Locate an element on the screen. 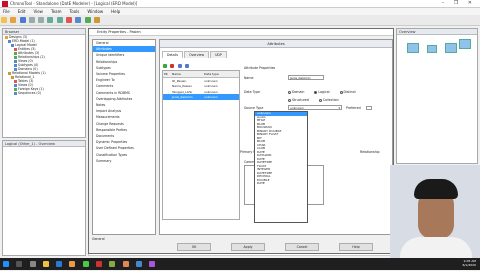  radio-label: Distinct is located at coordinates (349, 92).